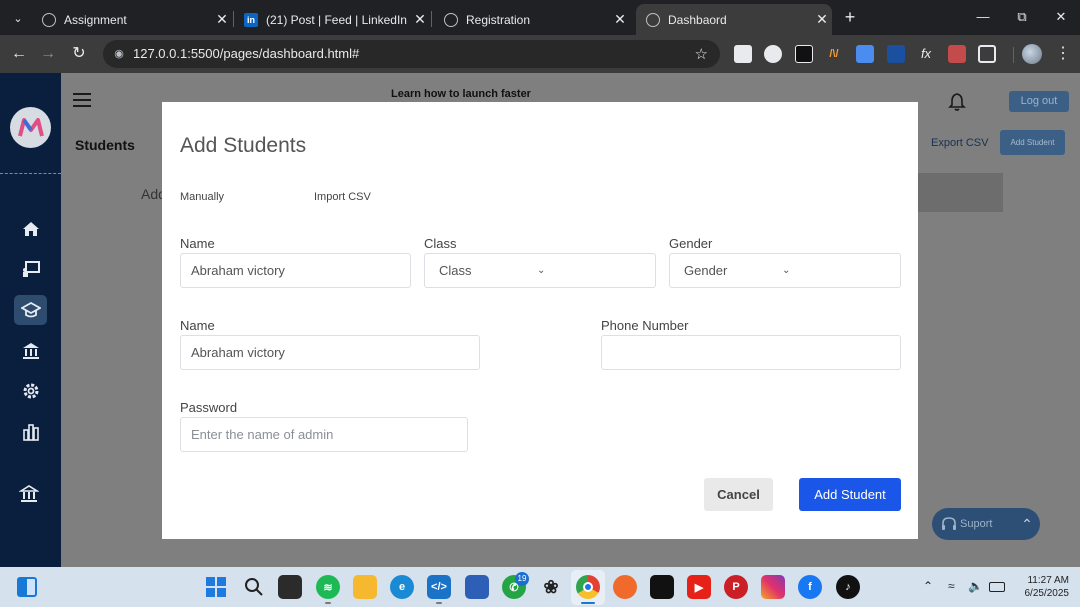 The height and width of the screenshot is (607, 1080). What do you see at coordinates (1022, 17) in the screenshot?
I see `restore-window-icon: ⧉` at bounding box center [1022, 17].